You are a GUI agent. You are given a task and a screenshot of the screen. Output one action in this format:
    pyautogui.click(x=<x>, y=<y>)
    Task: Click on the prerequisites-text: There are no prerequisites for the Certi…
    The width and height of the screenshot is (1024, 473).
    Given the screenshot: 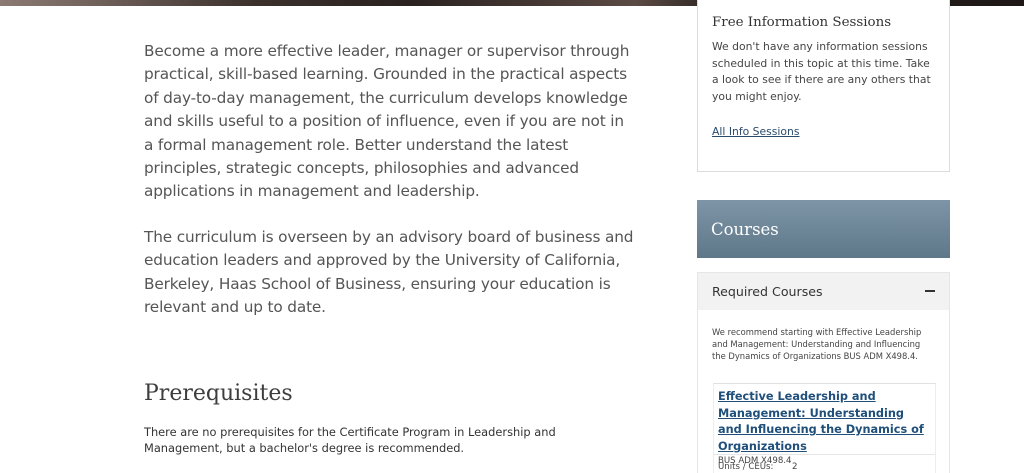 What is the action you would take?
    pyautogui.click(x=350, y=440)
    